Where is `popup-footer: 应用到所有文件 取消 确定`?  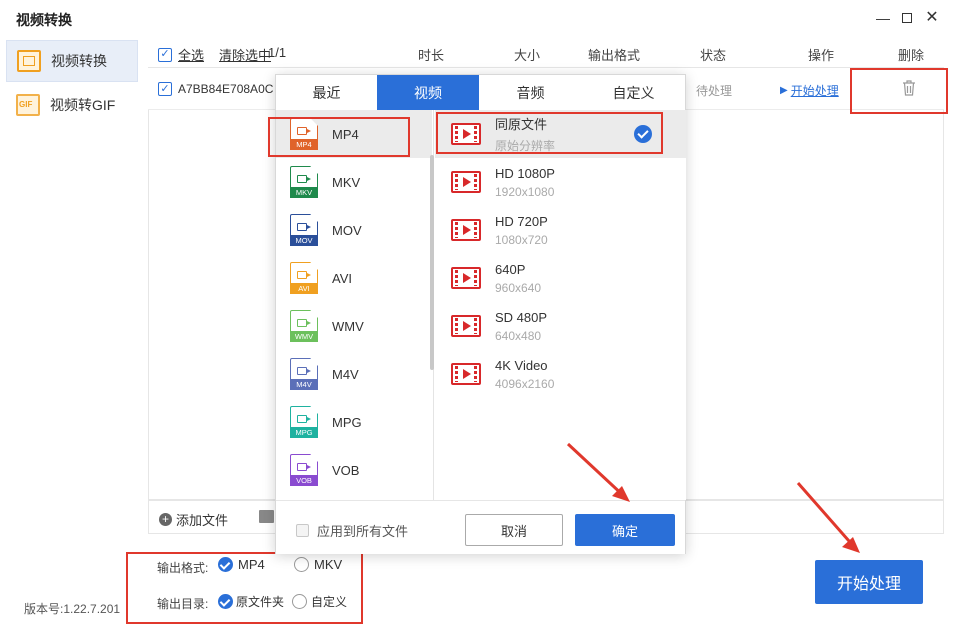
popup-footer: 应用到所有文件 取消 确定 is located at coordinates (480, 527).